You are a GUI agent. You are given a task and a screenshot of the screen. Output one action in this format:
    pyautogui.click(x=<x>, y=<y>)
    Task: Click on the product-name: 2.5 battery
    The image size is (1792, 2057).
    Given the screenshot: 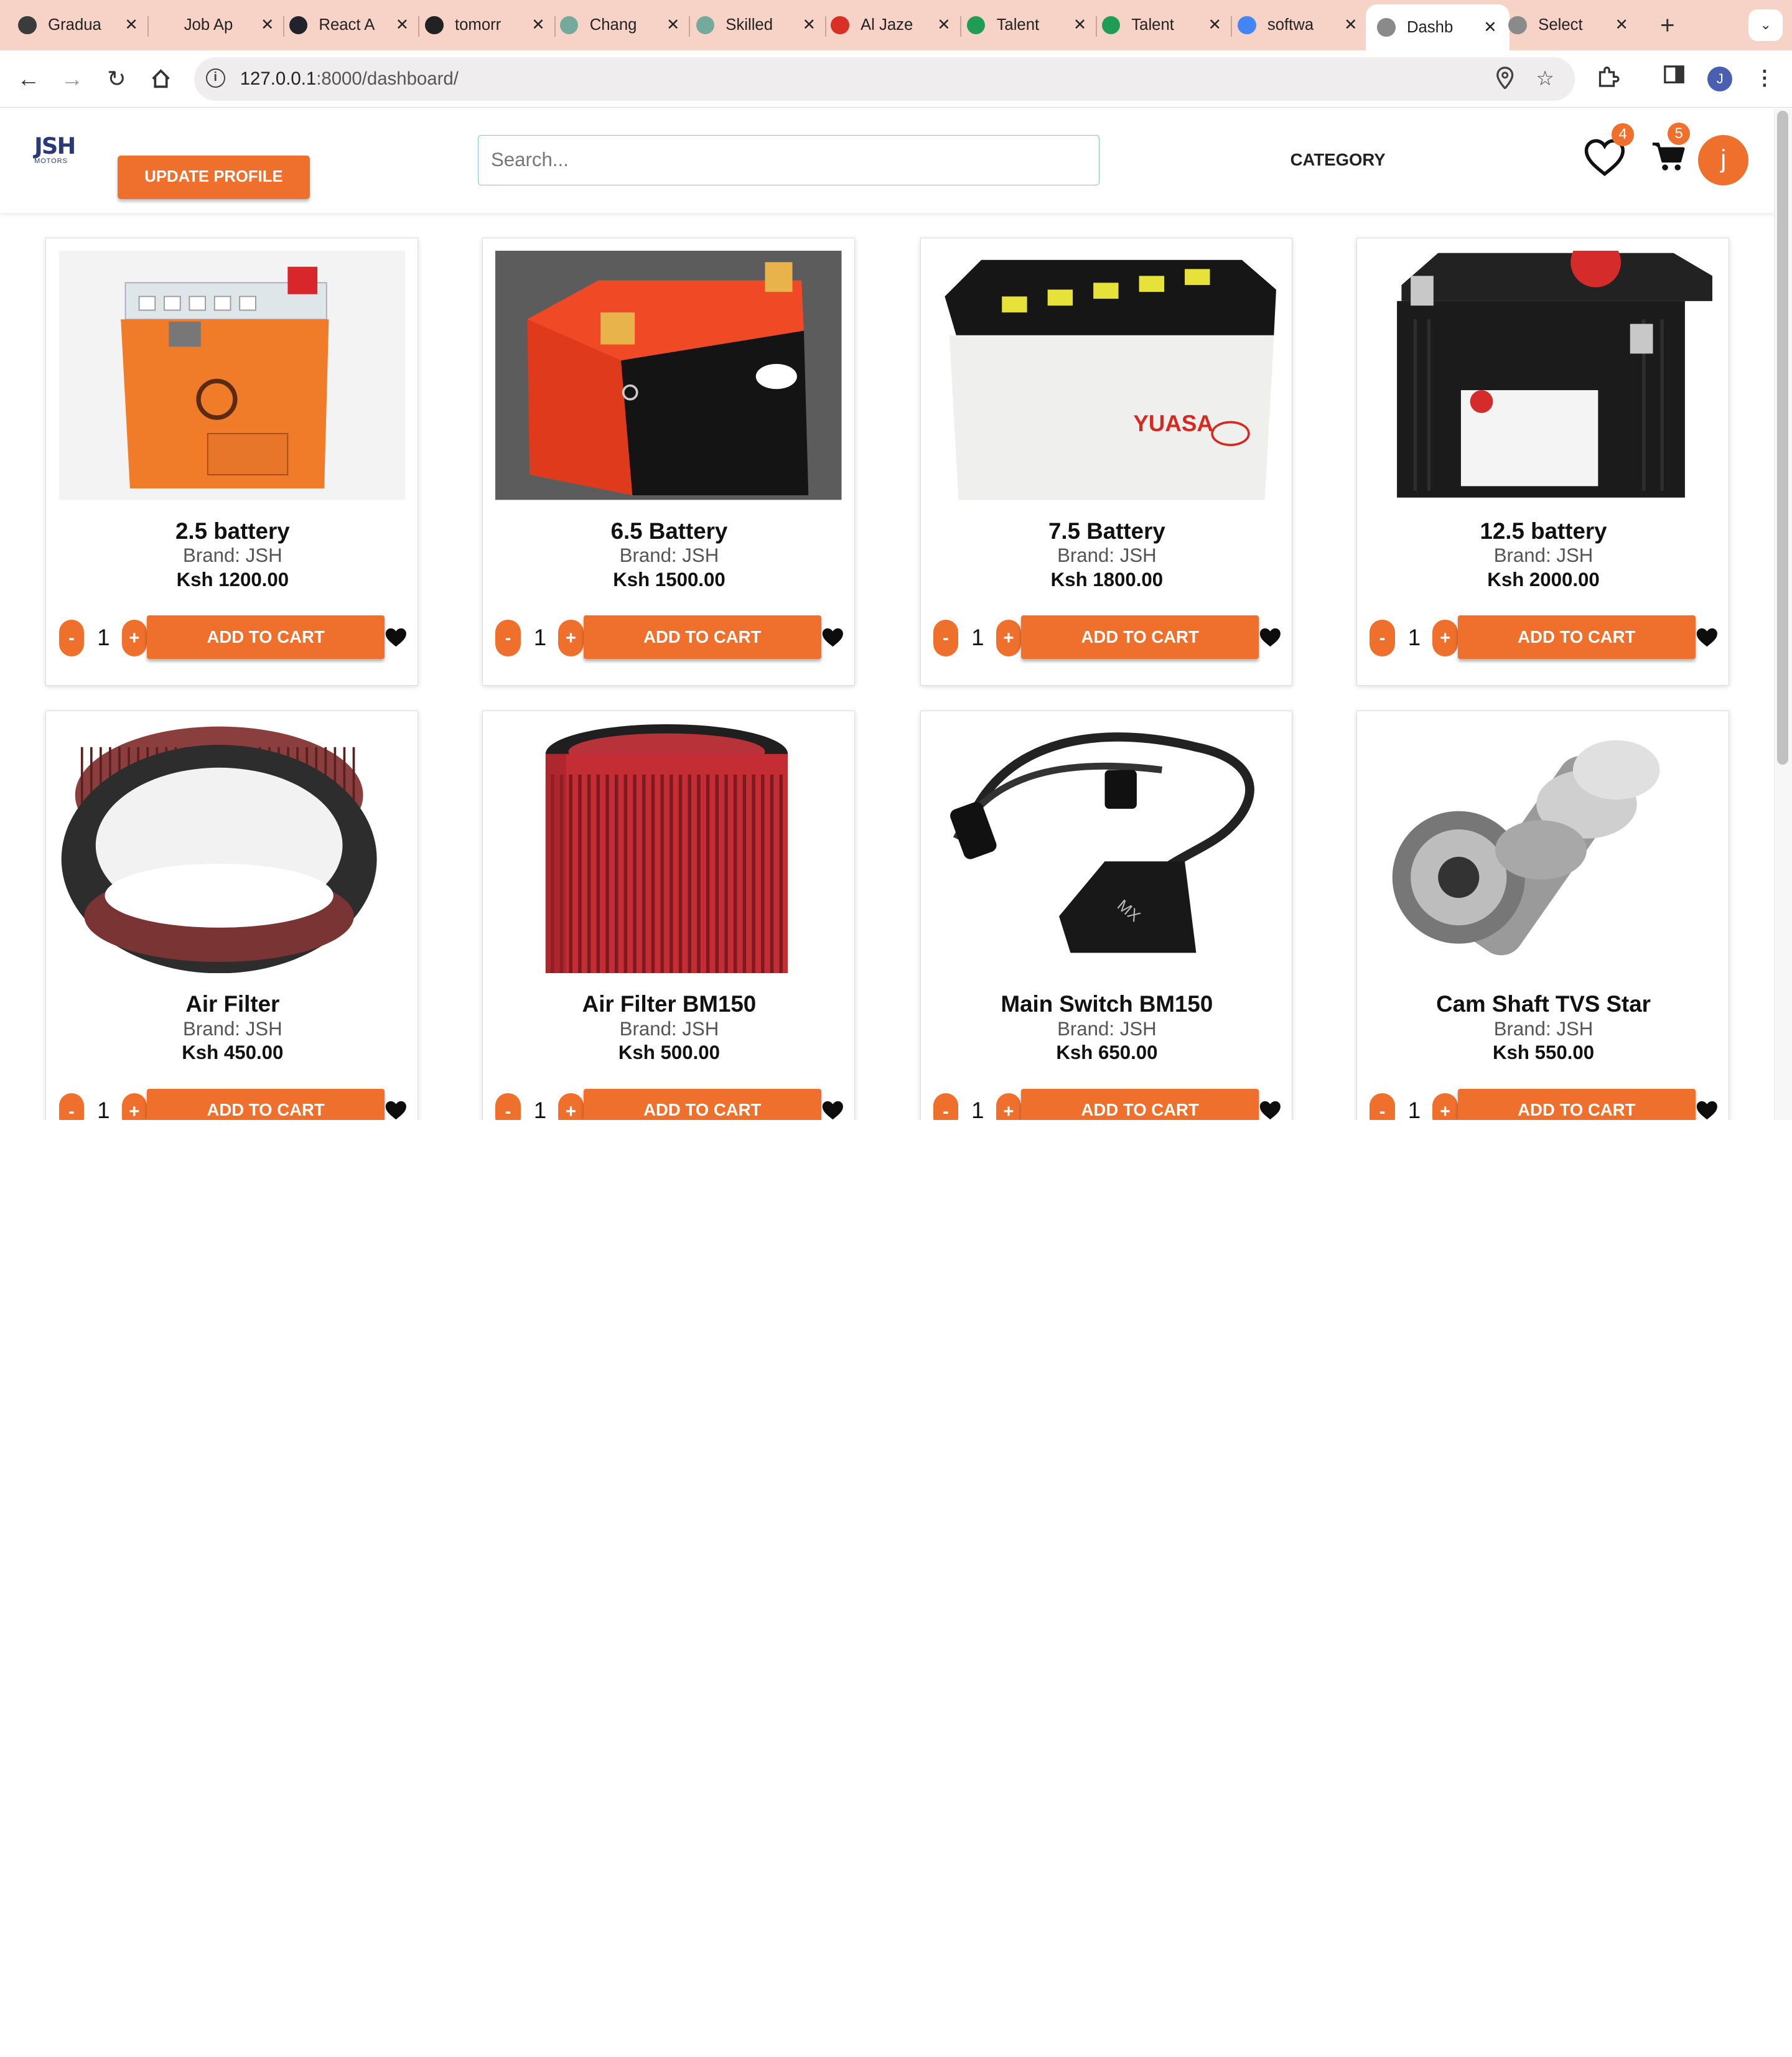 What is the action you would take?
    pyautogui.click(x=232, y=531)
    